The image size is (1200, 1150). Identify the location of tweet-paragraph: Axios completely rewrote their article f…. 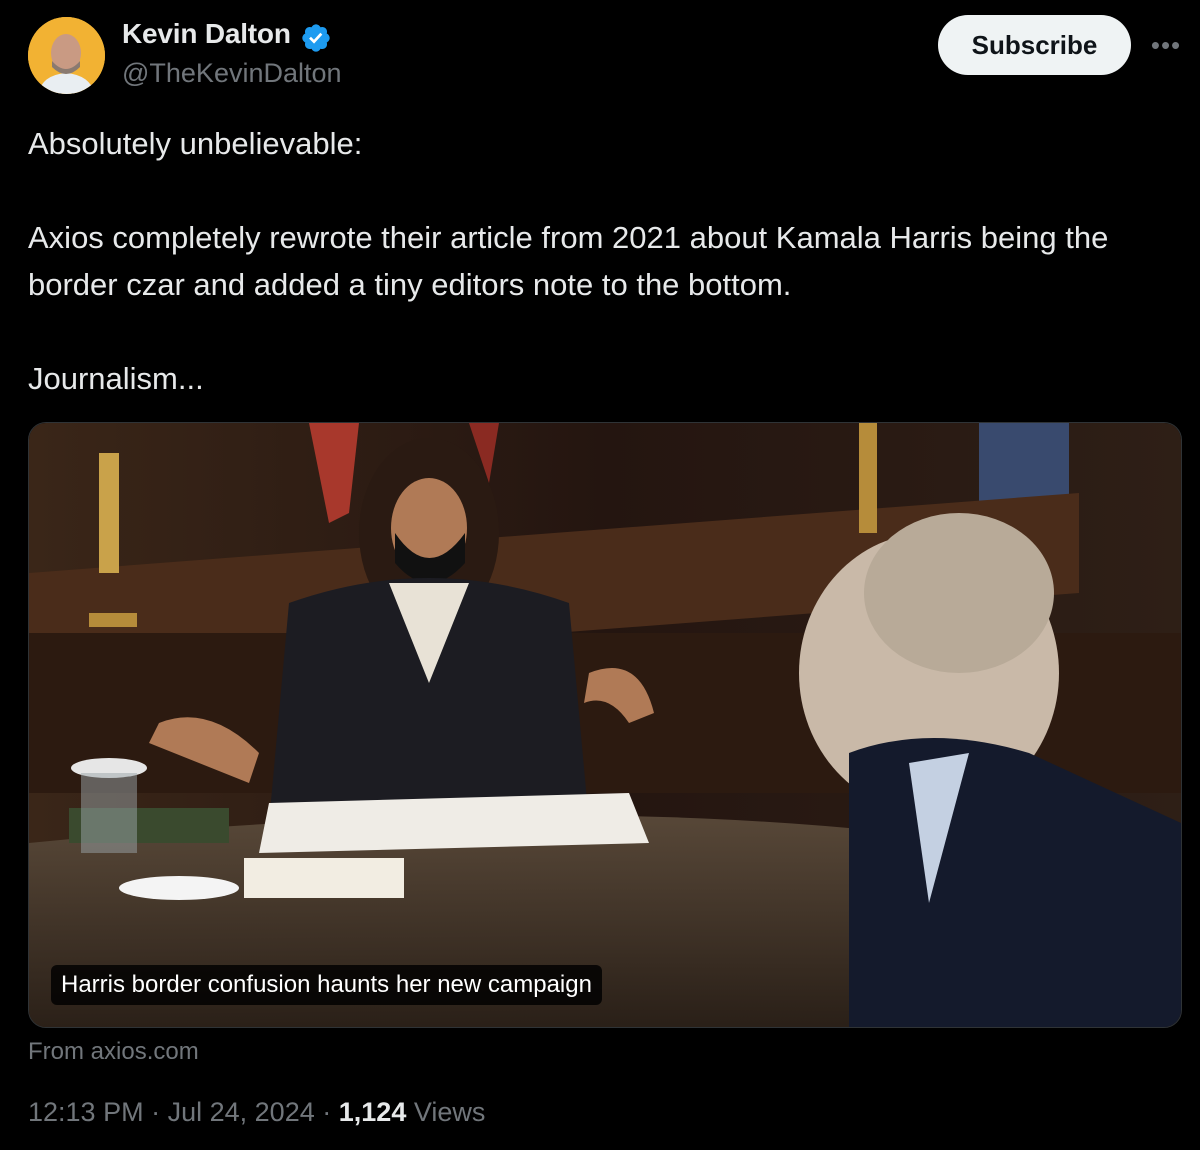
(568, 261).